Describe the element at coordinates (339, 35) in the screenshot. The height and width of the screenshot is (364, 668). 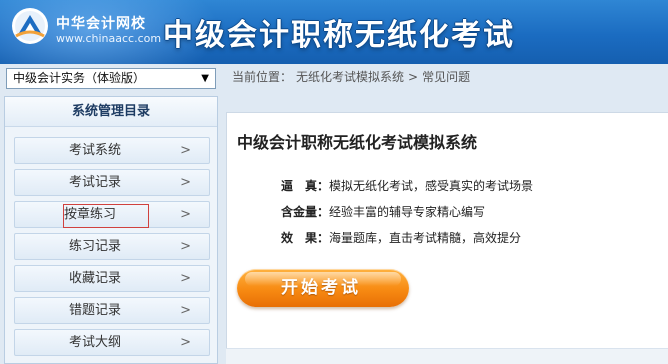
I see `page-header-title: 中级会计职称无纸化考试` at that location.